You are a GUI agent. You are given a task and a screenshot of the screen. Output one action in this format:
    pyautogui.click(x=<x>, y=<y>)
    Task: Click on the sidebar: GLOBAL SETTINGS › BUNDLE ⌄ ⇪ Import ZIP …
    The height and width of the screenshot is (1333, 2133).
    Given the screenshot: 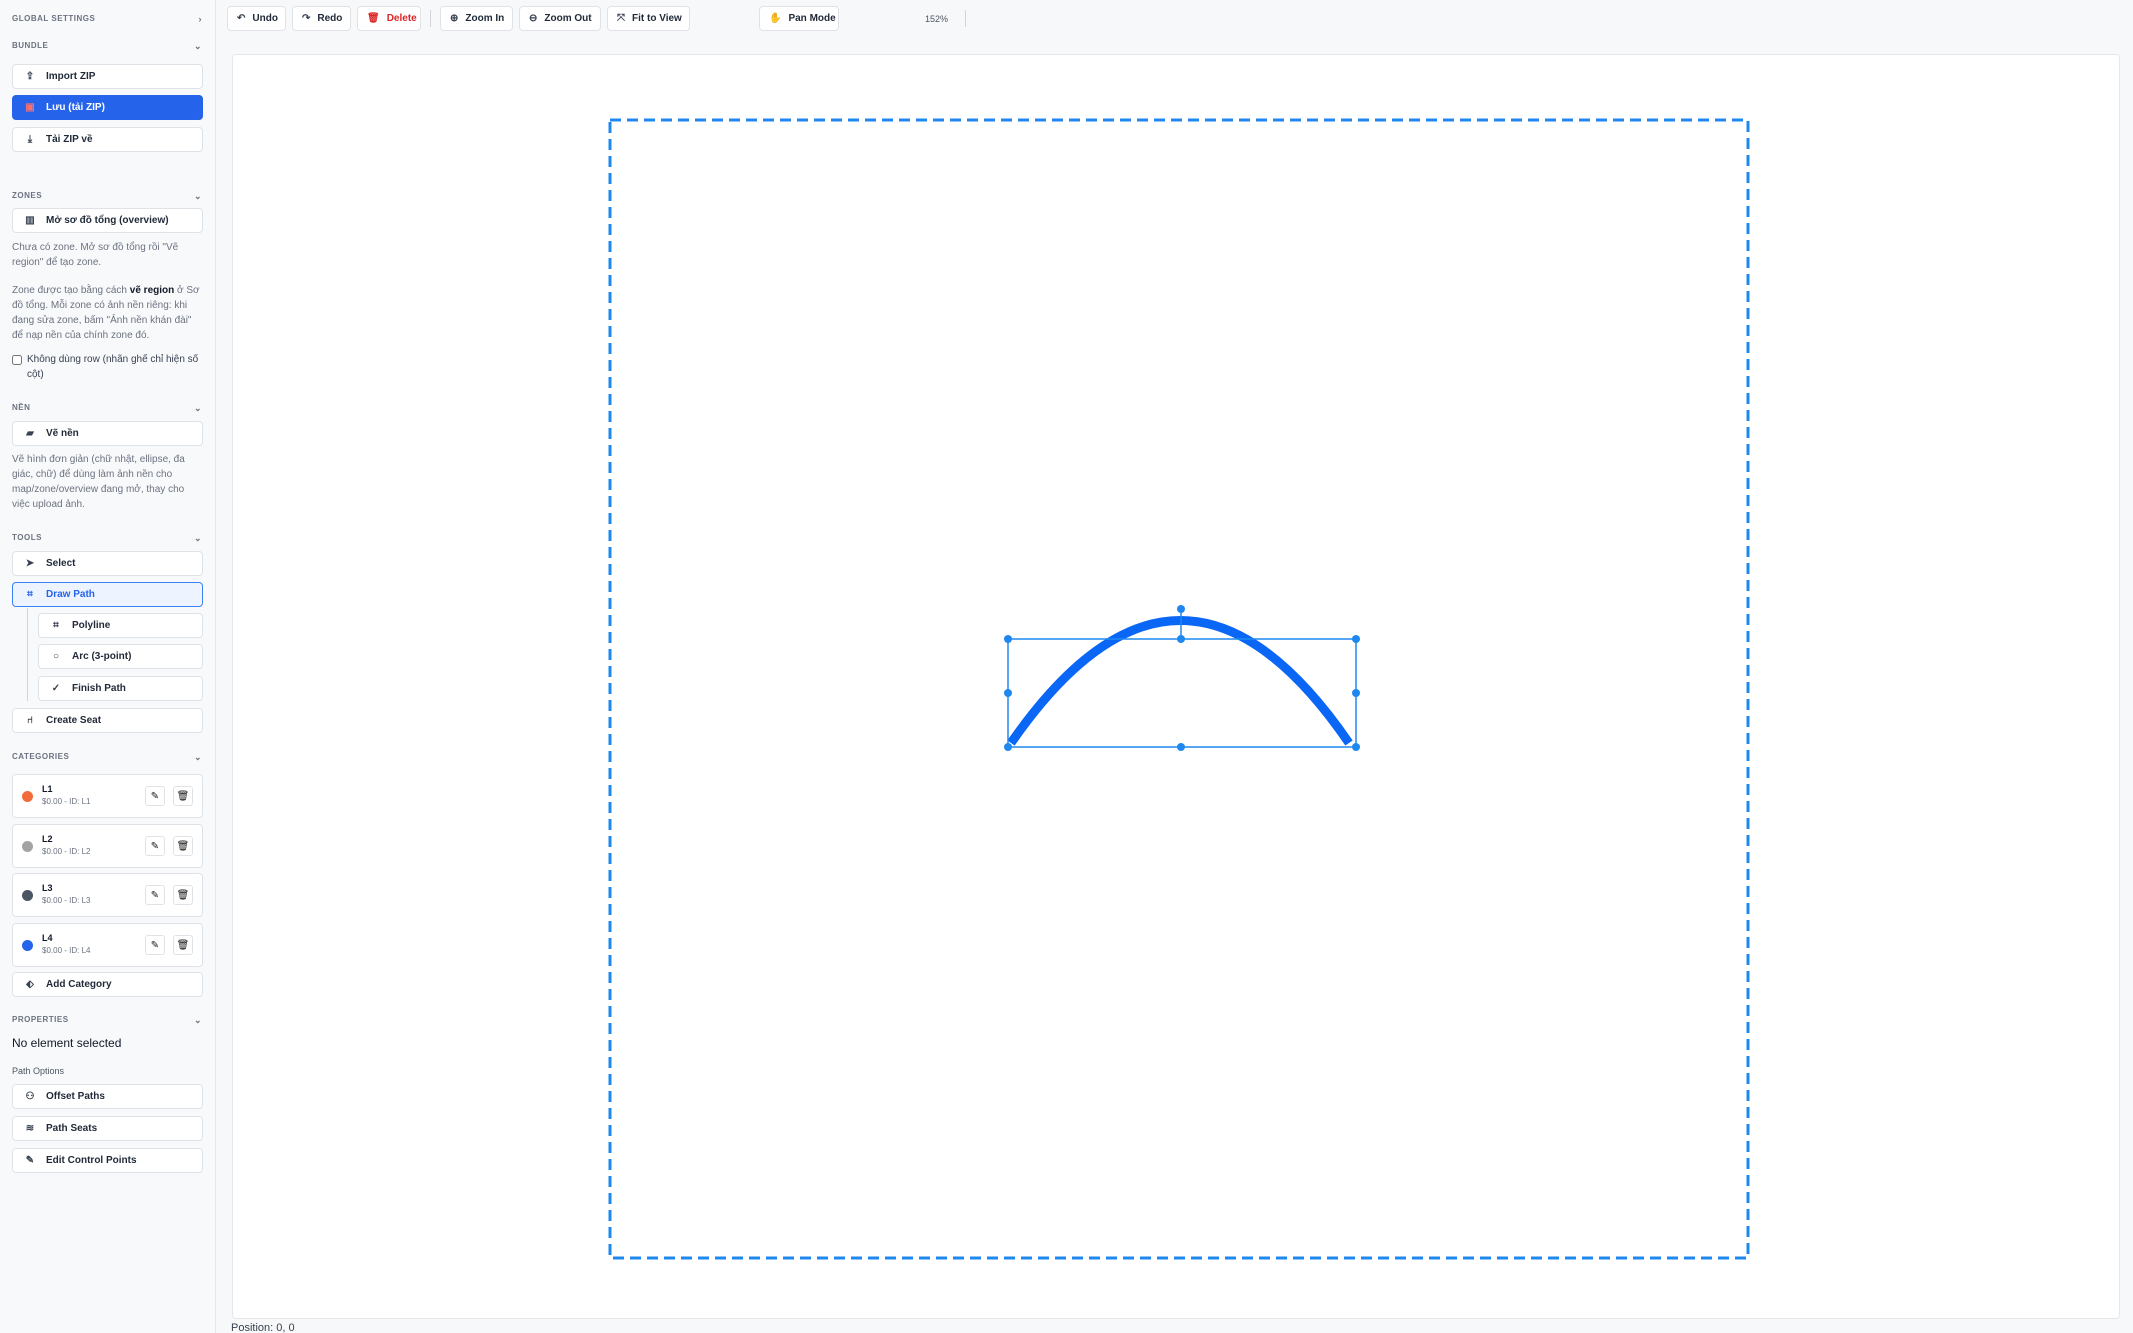 What is the action you would take?
    pyautogui.click(x=108, y=666)
    